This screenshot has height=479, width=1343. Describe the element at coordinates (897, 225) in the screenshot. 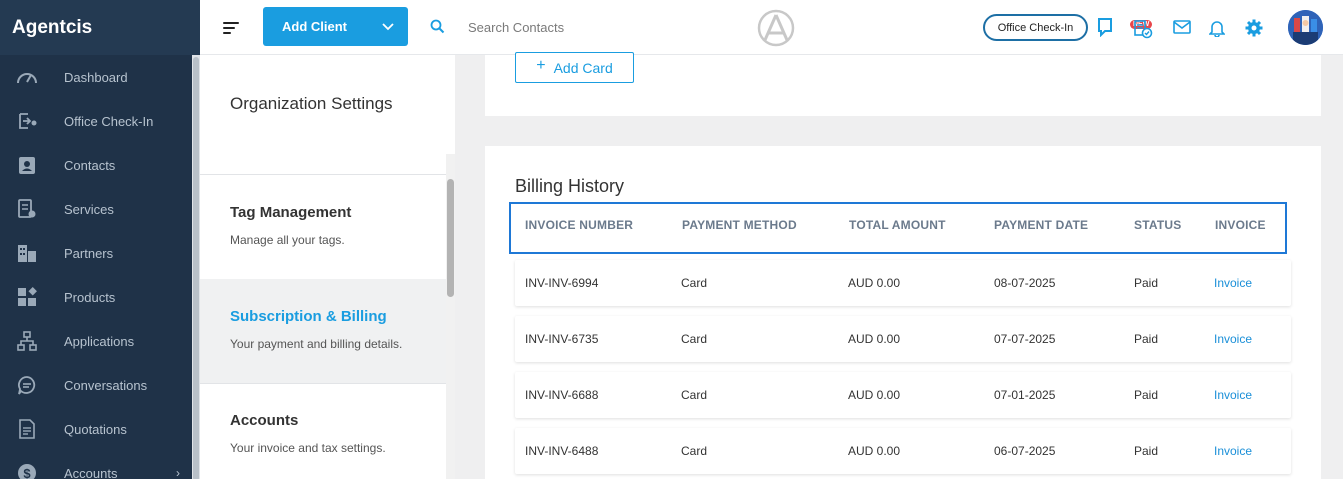

I see `column-header-total-amount: TOTAL AMOUNT` at that location.